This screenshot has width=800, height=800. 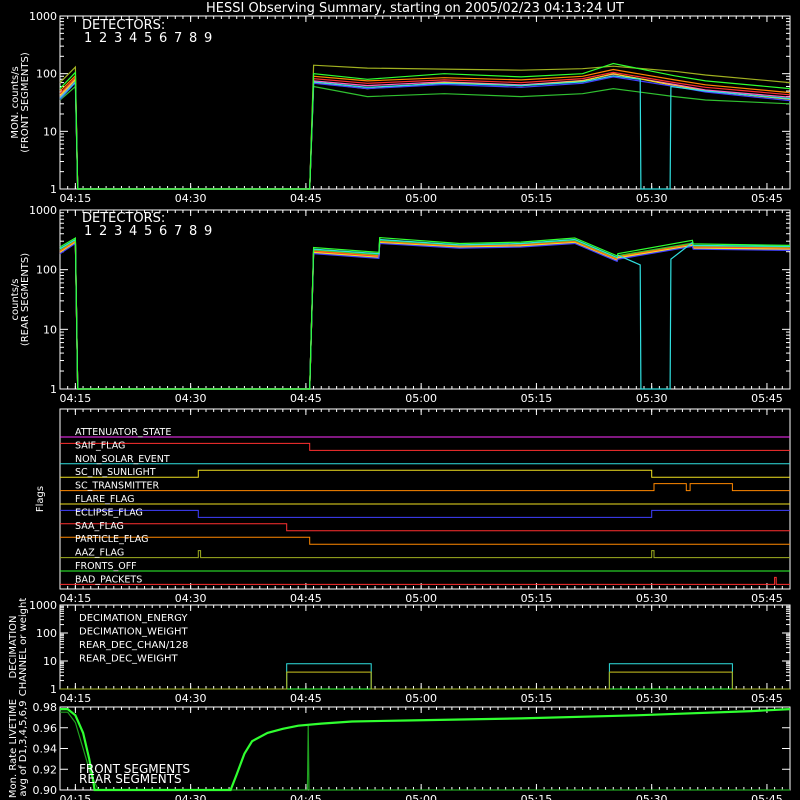 I want to click on front-y-label: MON. counts/s (FRONT SEGMENTS), so click(x=20, y=102).